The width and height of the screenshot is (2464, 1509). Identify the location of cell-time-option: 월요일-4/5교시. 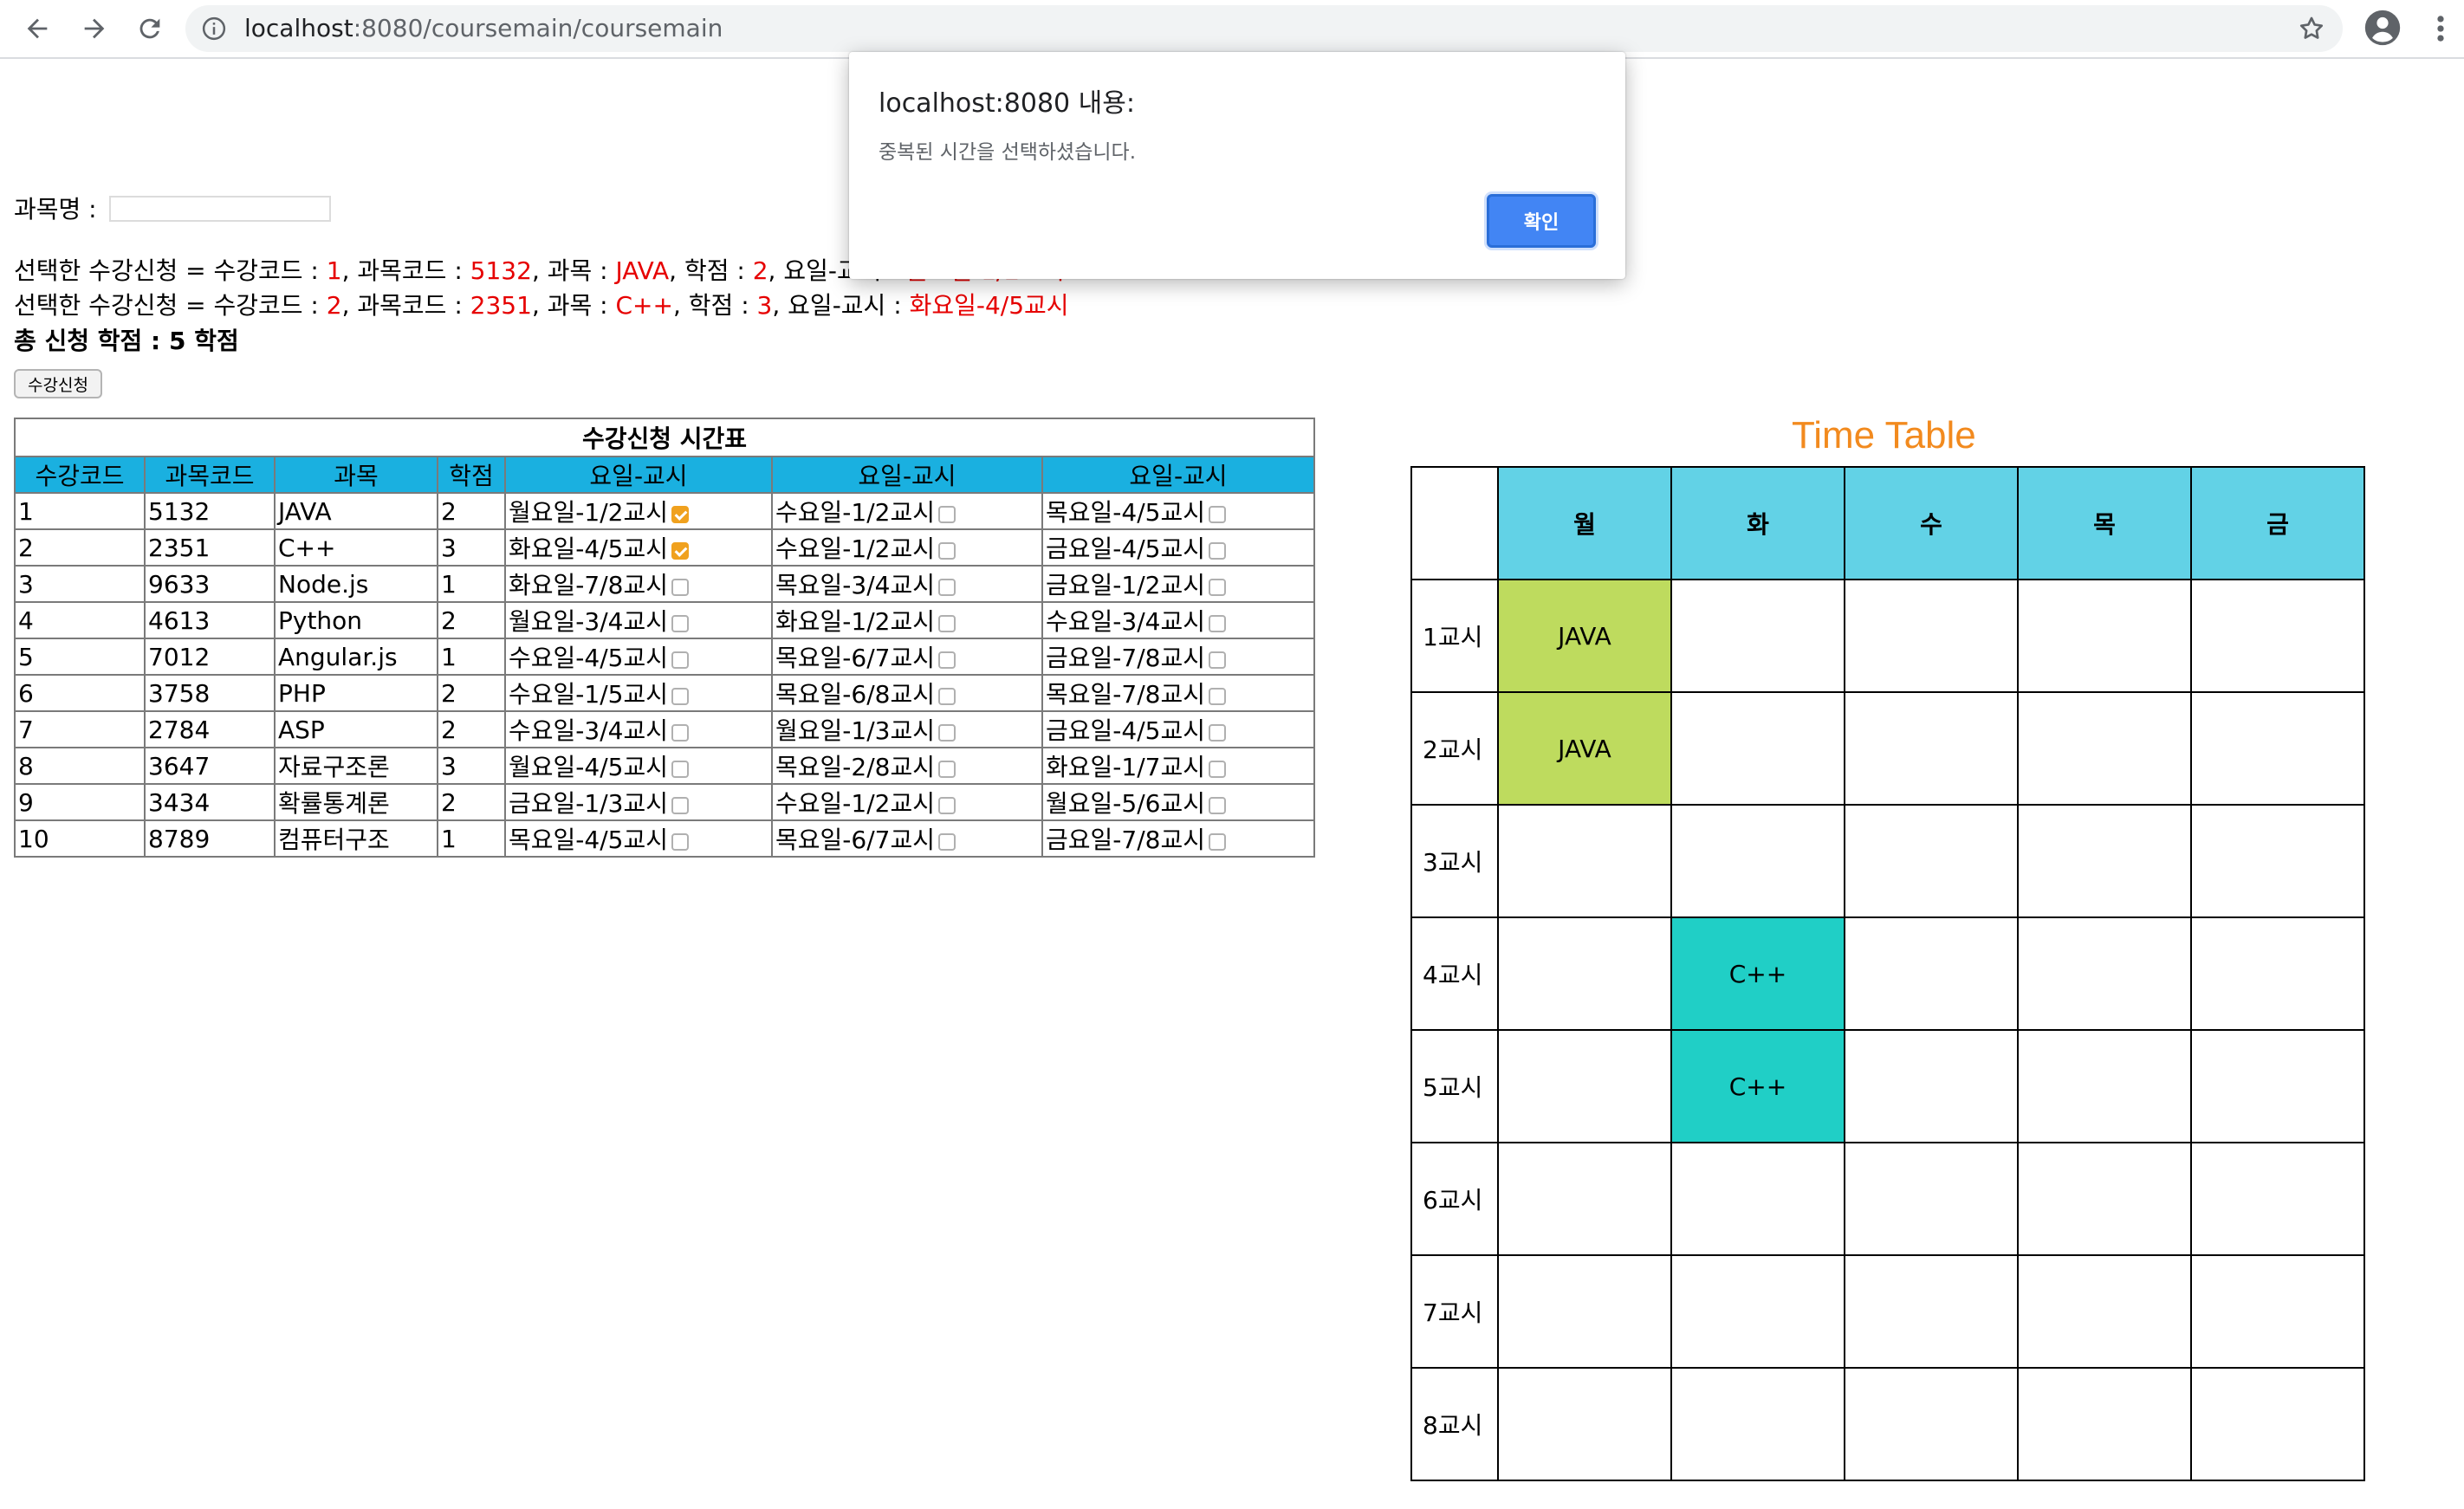
(638, 766).